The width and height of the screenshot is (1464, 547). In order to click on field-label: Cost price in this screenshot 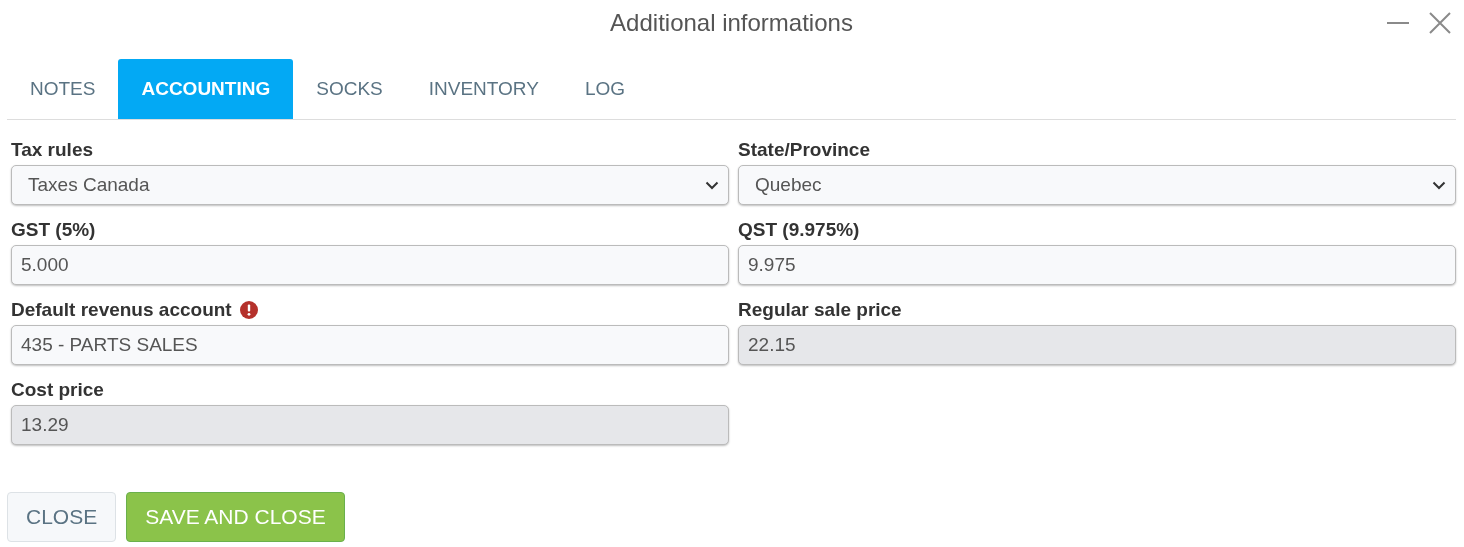, I will do `click(57, 390)`.